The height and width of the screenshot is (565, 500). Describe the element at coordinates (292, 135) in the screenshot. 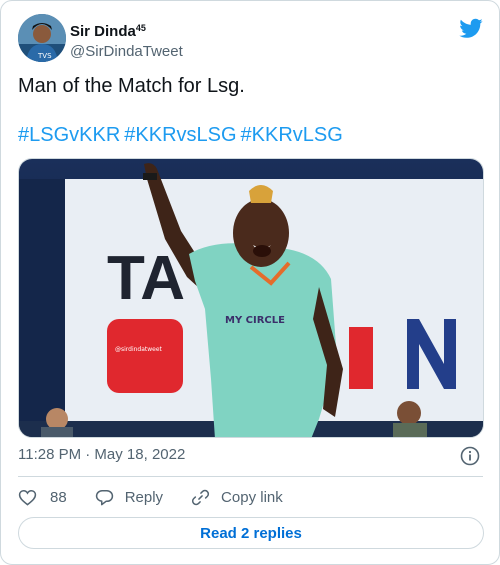

I see `hashtag-link: #KKRvLSG` at that location.